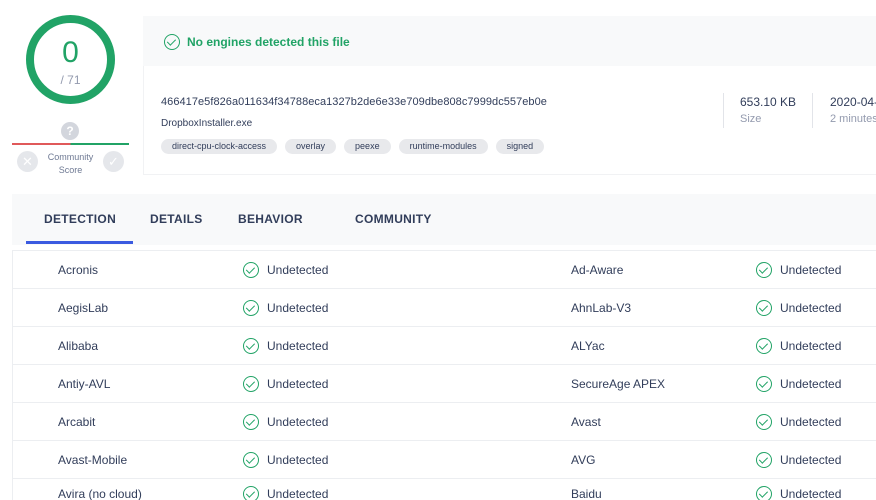 This screenshot has height=500, width=876. I want to click on community-score-bar, so click(70, 144).